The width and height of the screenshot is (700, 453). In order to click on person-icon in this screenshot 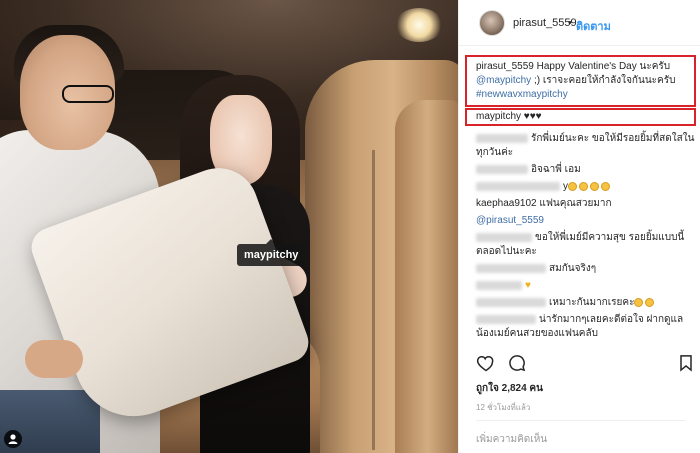, I will do `click(13, 439)`.